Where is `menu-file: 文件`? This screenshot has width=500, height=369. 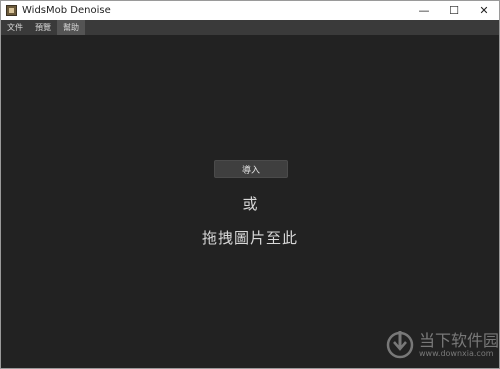
menu-file: 文件 is located at coordinates (15, 27).